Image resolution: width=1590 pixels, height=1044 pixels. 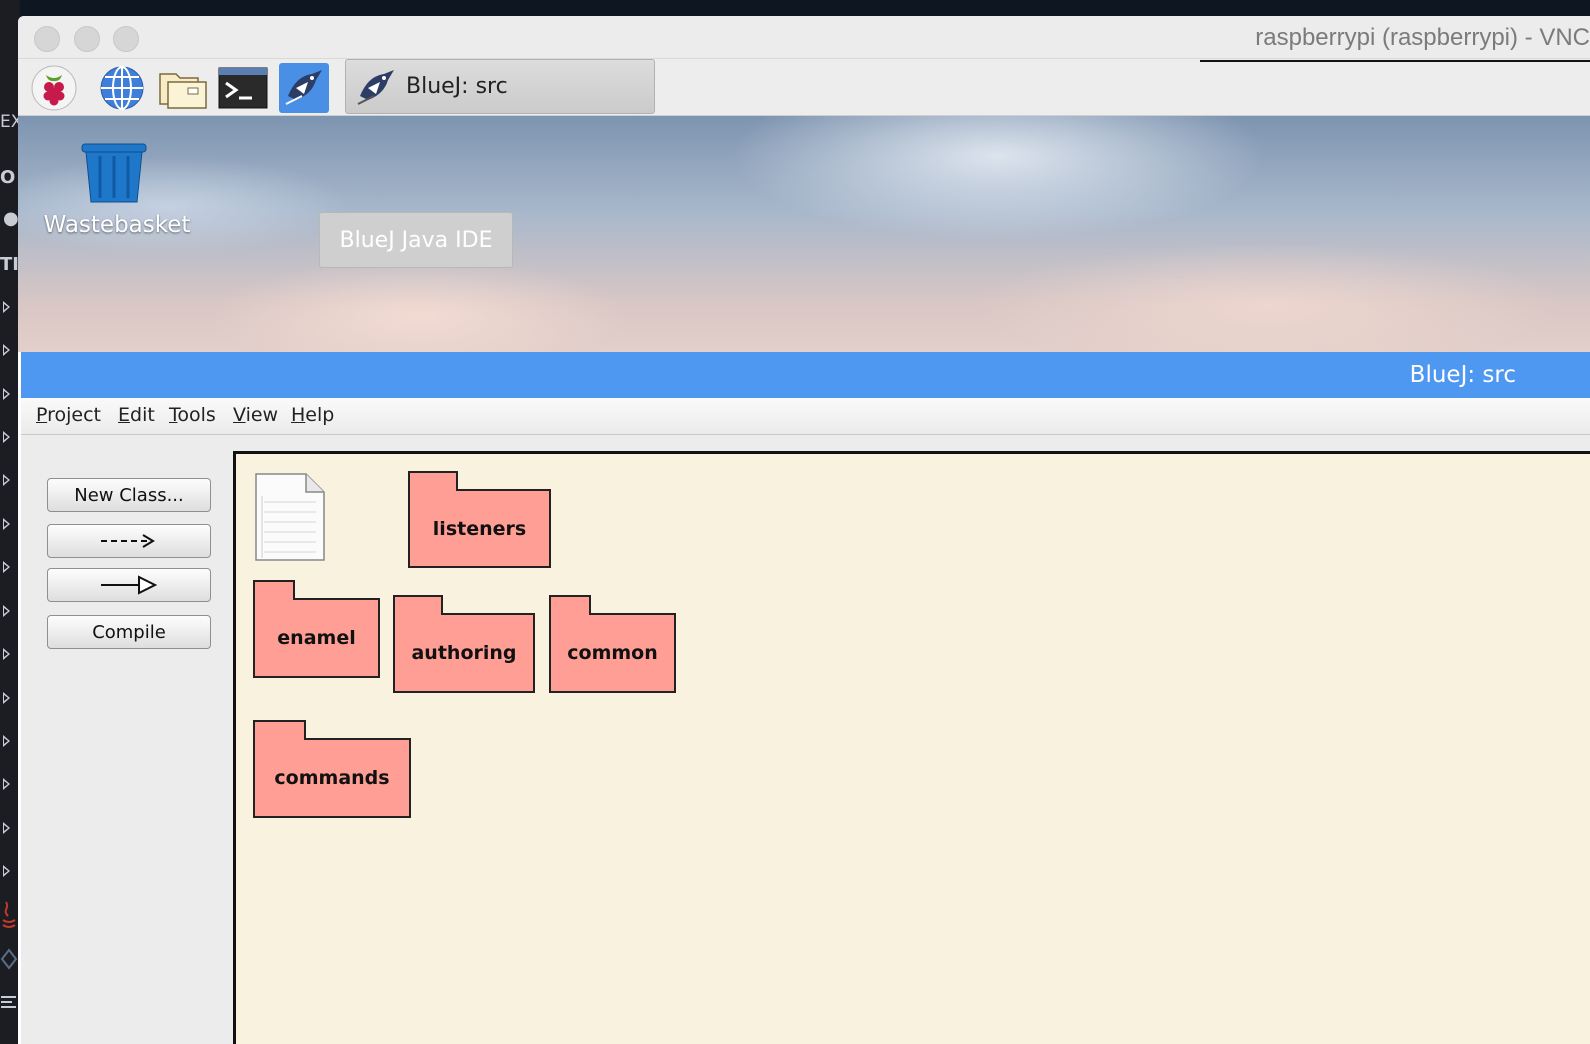 I want to click on git-icon, so click(x=9, y=959).